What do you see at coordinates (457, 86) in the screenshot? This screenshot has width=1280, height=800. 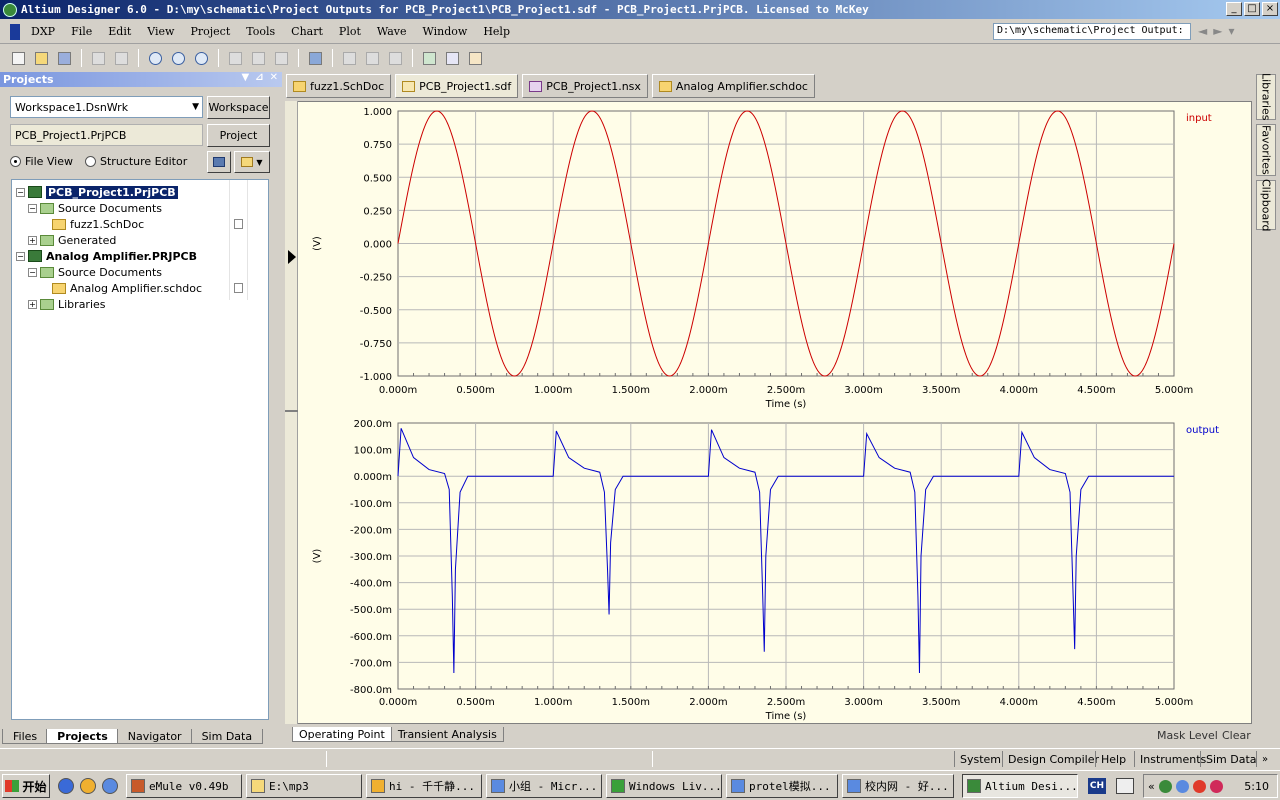 I see `doc-tab-pcb-project1-sdf: PCB_Project1.sdf` at bounding box center [457, 86].